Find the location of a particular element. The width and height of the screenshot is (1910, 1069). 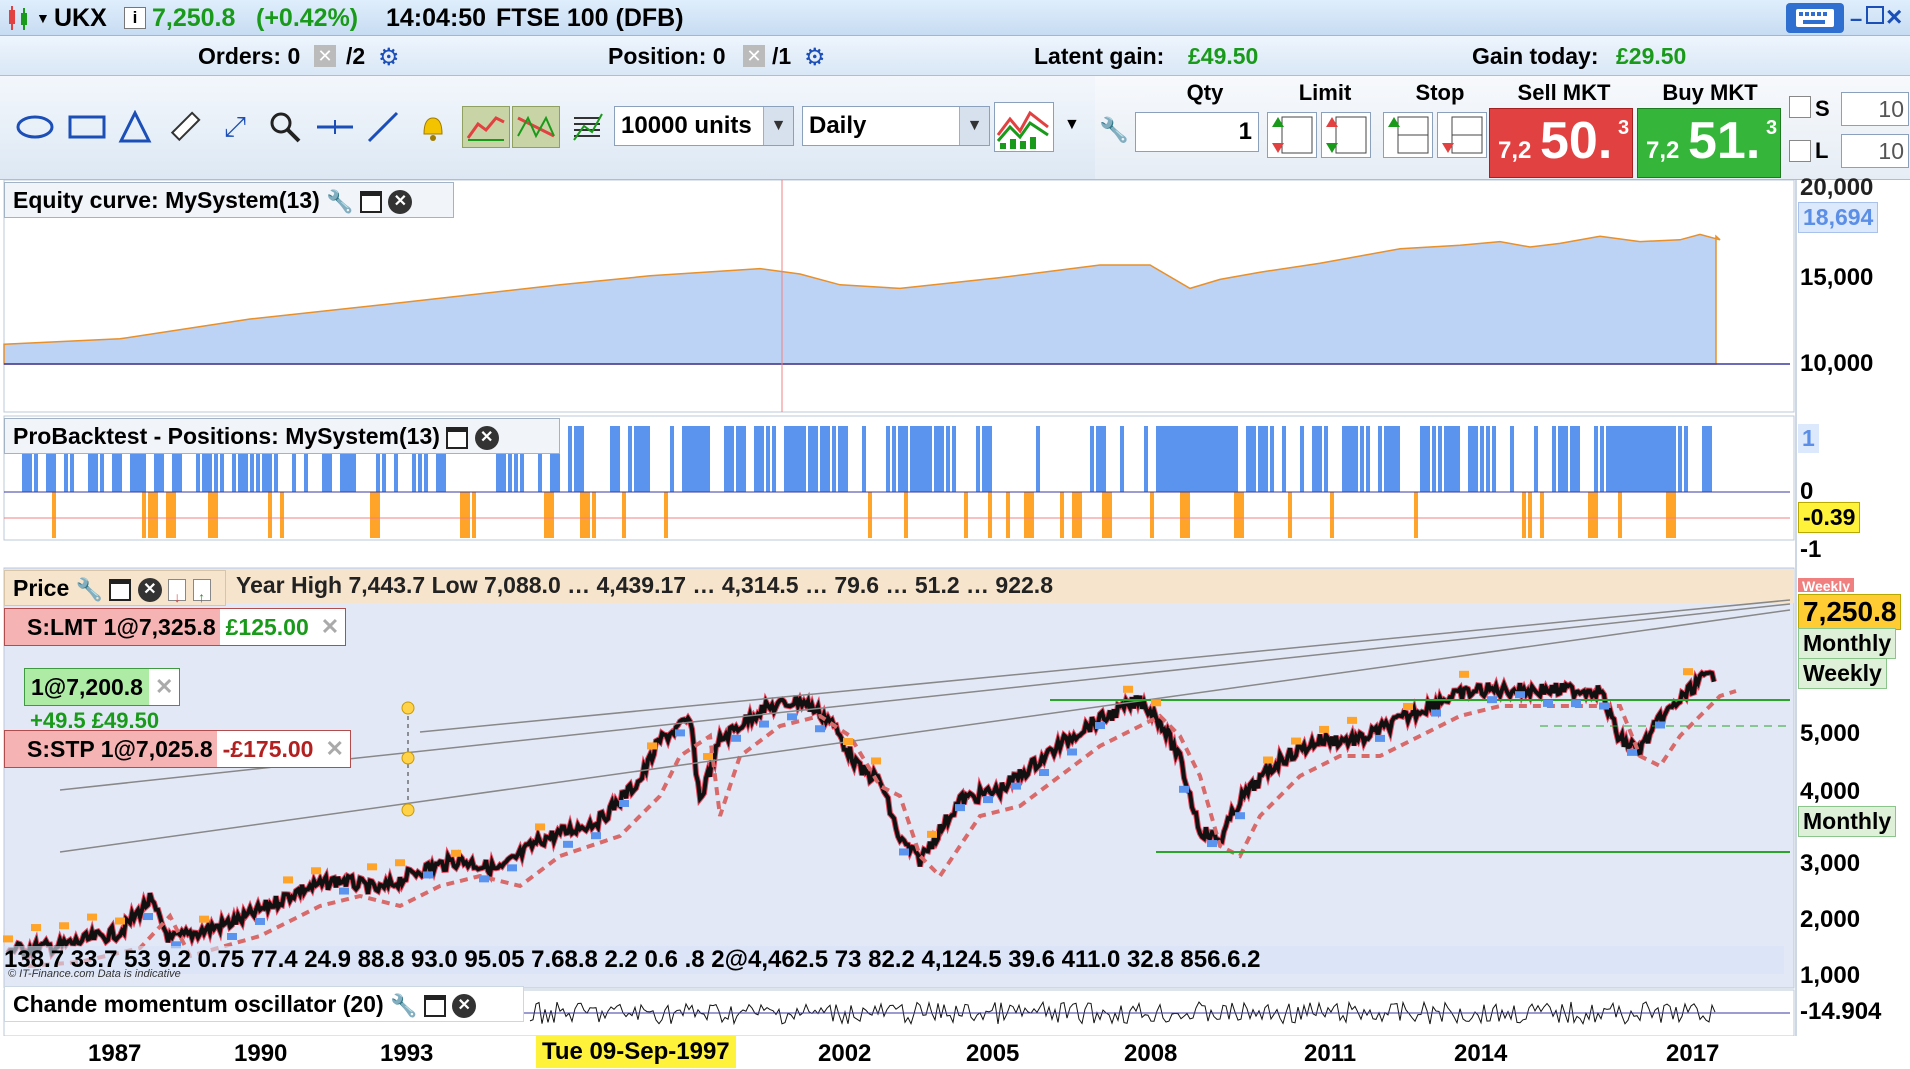

magnifier-icon is located at coordinates (285, 127).